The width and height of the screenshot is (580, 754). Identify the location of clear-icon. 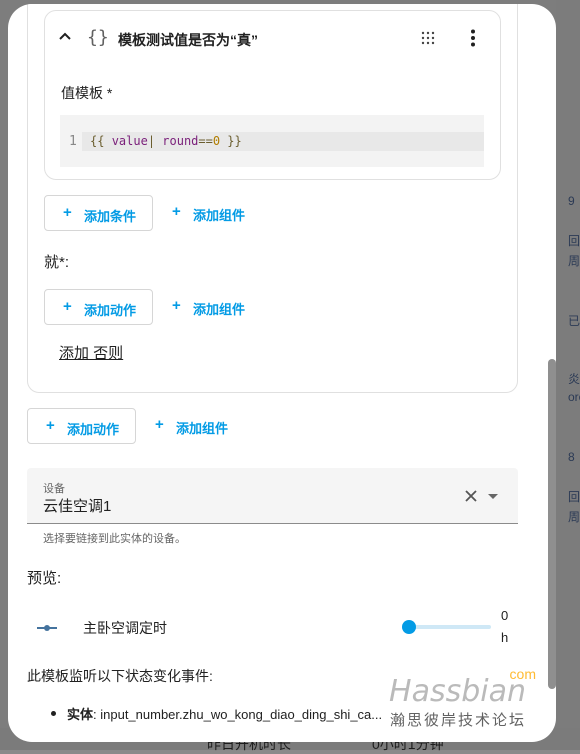
(471, 496).